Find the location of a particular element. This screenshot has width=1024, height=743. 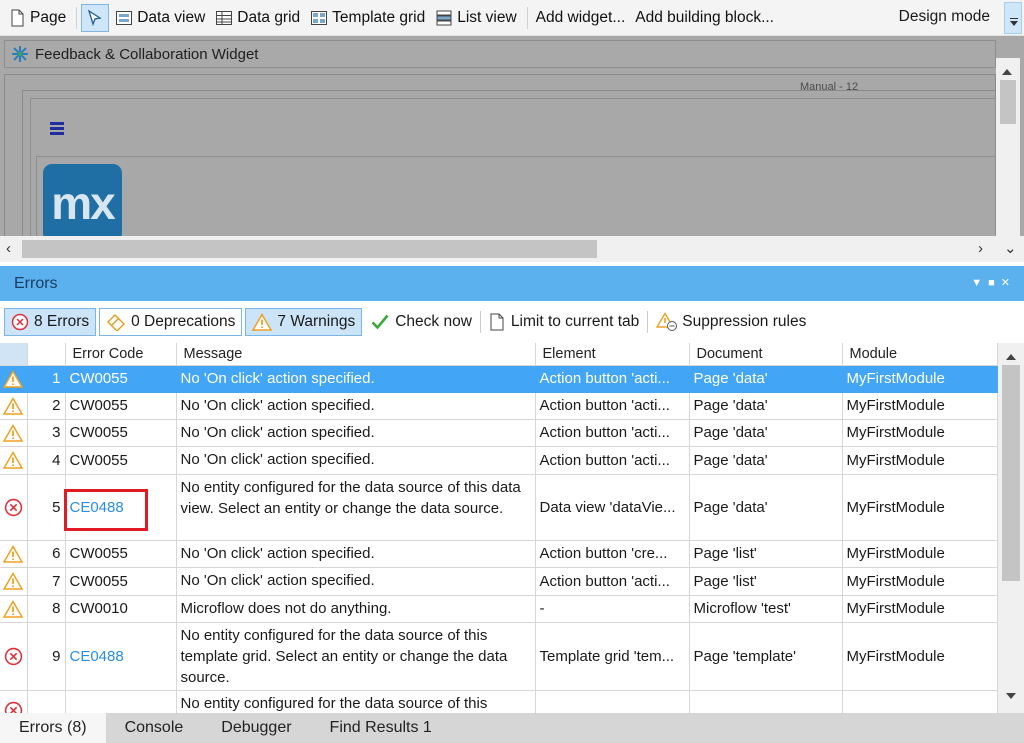

limit-to-current-tab-button: Limit to current tab is located at coordinates (564, 322).